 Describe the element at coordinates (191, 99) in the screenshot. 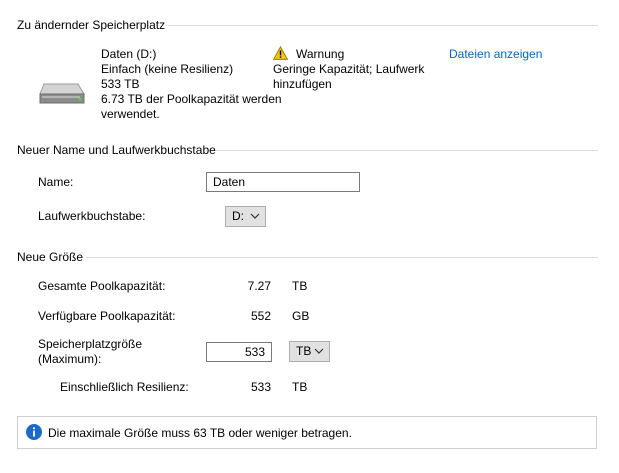

I see `drive-pool-usage-line1: 6.73 TB der Poolkapazität werden` at that location.